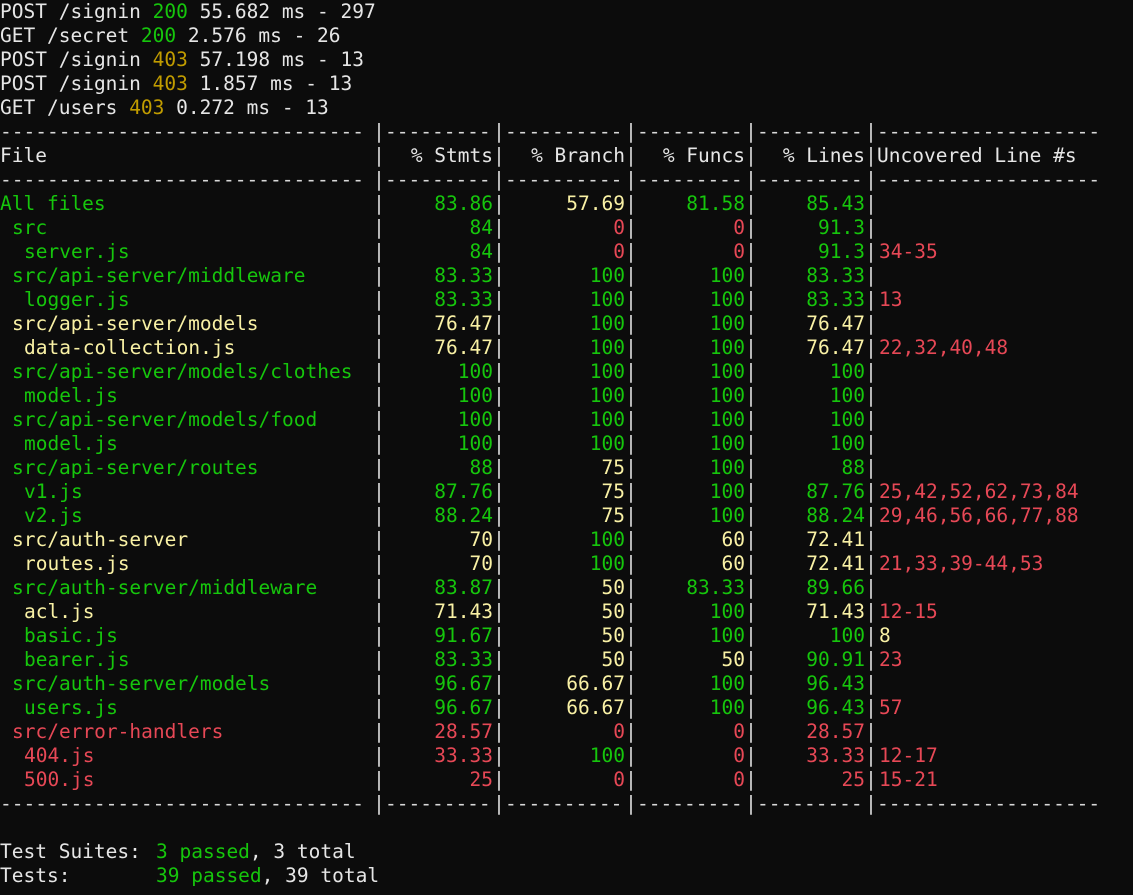 The width and height of the screenshot is (1133, 895). What do you see at coordinates (77, 299) in the screenshot?
I see `file-name-cell: logger.js` at bounding box center [77, 299].